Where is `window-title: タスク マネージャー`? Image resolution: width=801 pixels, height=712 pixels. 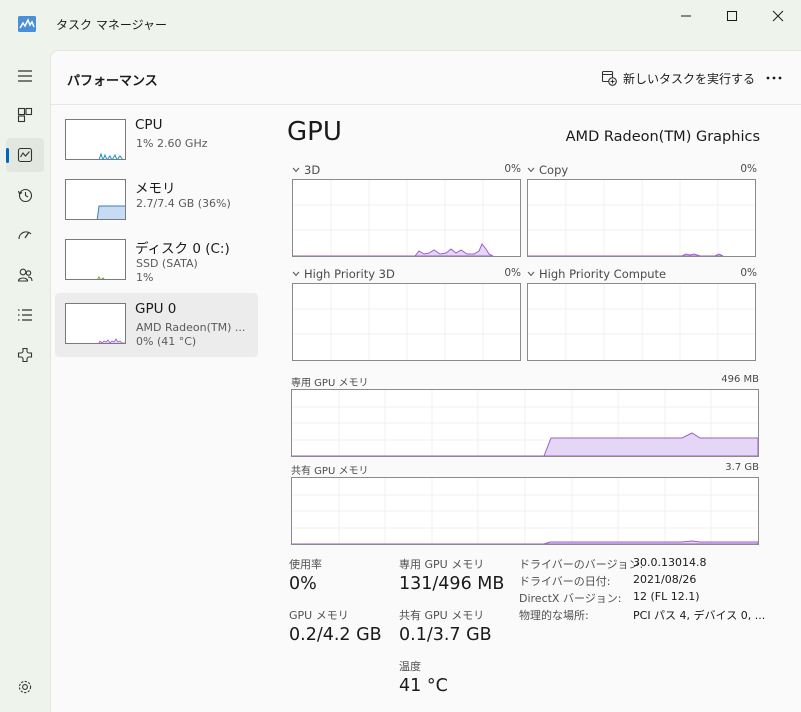 window-title: タスク マネージャー is located at coordinates (111, 25).